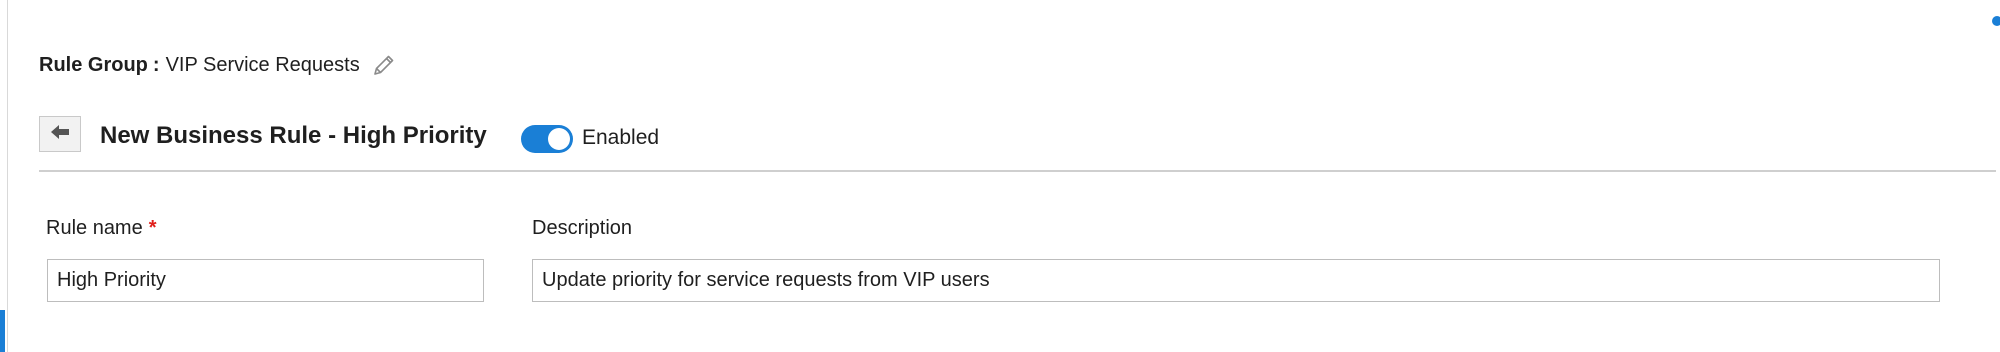 This screenshot has width=2000, height=352. What do you see at coordinates (94, 228) in the screenshot?
I see `rule-name-label-text: Rule name` at bounding box center [94, 228].